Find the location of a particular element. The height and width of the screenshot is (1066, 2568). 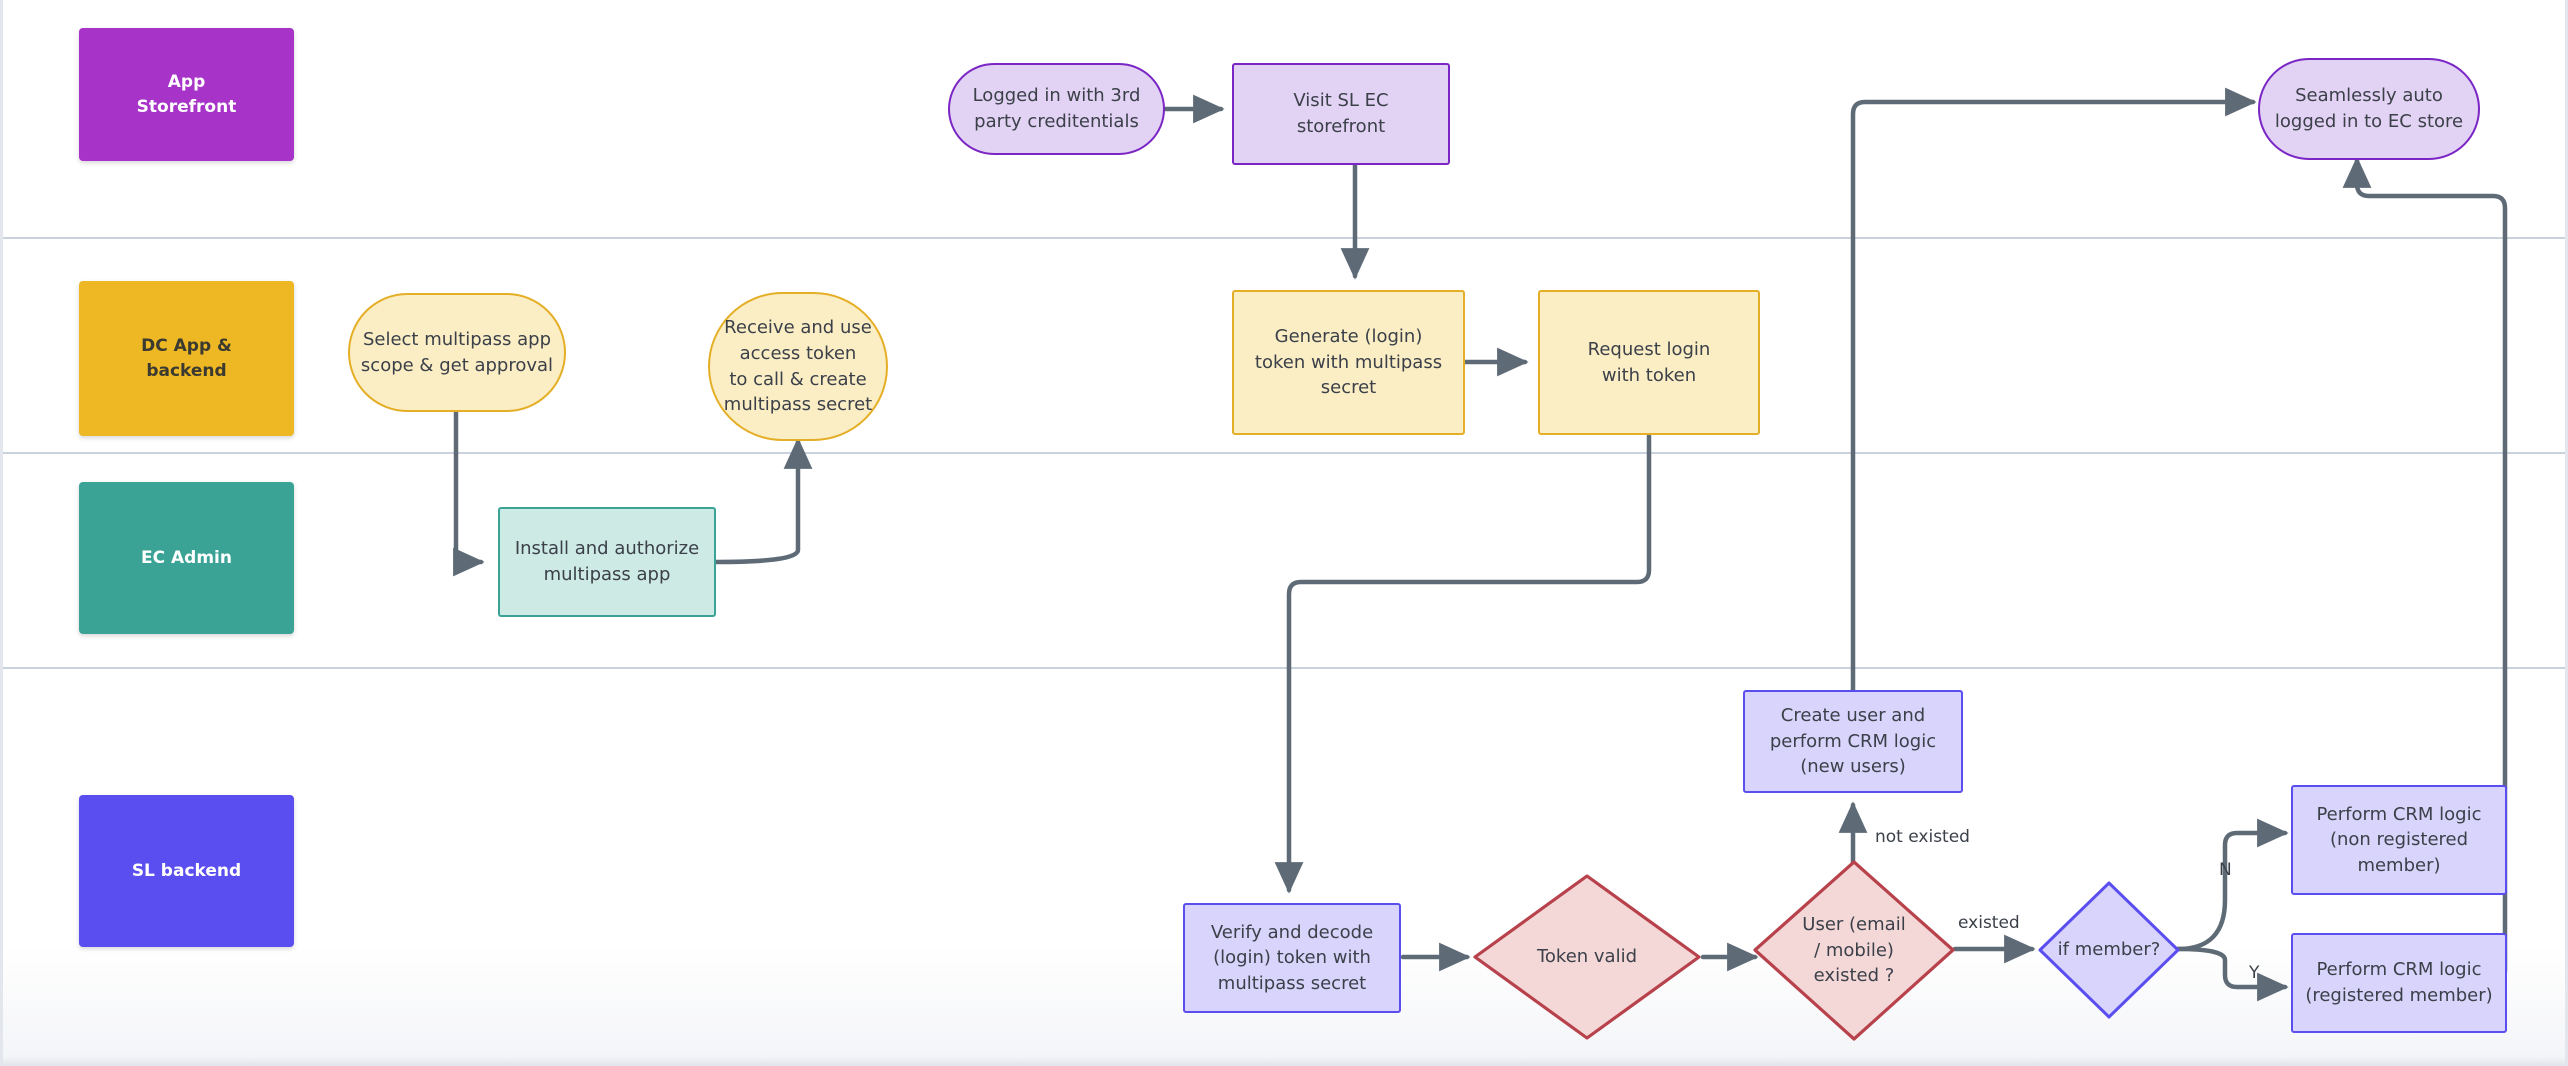

edge-createuser-to-seamless is located at coordinates (2053, 393).